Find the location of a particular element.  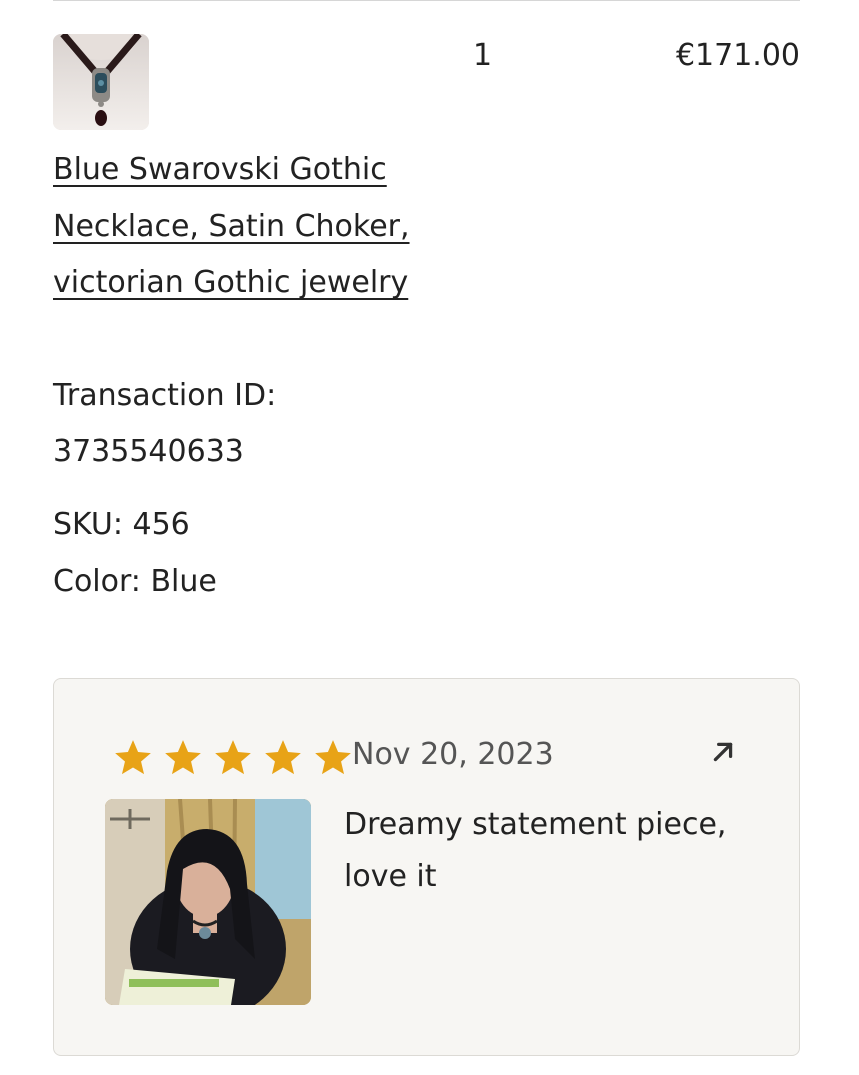

transaction-label: Transaction ID: is located at coordinates (165, 395).